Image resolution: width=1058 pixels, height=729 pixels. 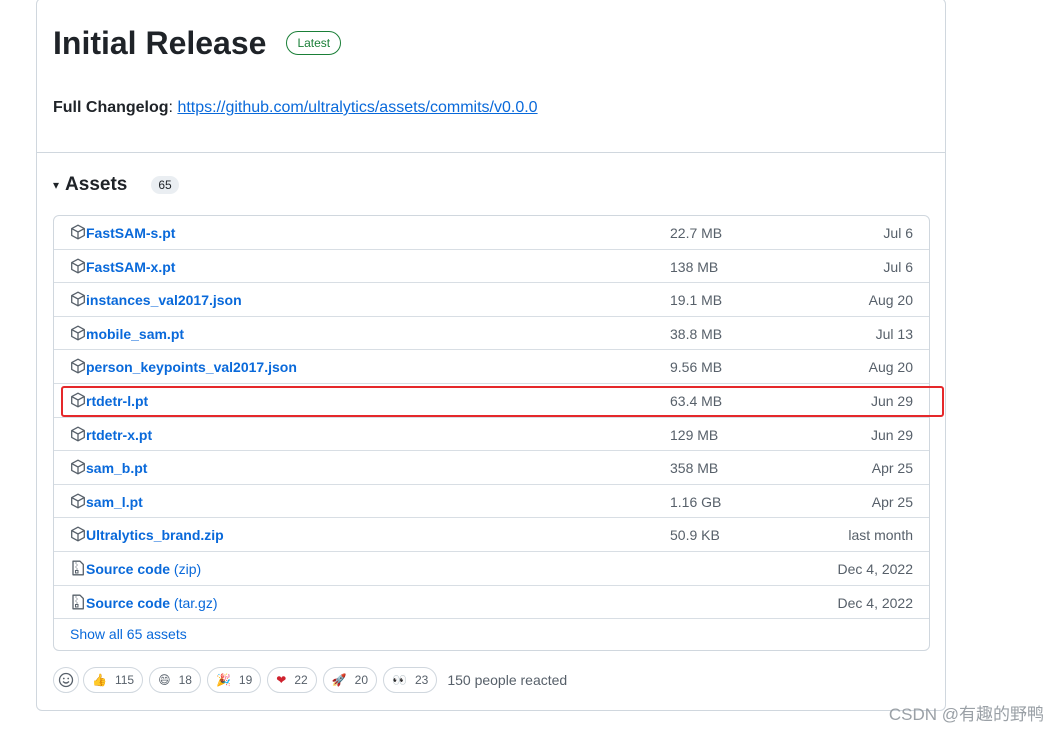 I want to click on asset-name: FastSAM-s.pt, so click(x=131, y=233).